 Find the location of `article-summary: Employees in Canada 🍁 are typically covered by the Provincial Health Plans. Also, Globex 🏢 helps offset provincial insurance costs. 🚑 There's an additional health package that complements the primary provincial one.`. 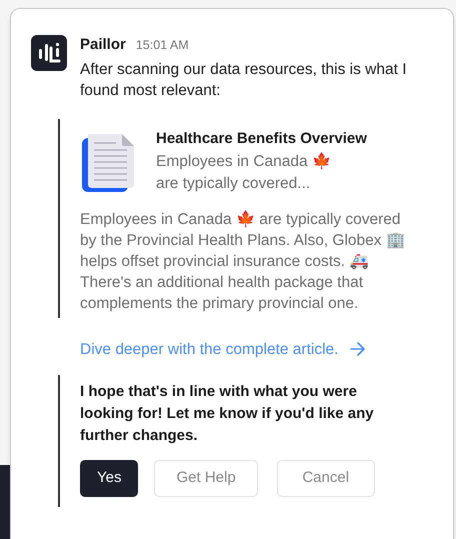

article-summary: Employees in Canada 🍁 are typically covered by the Provincial Health Plans. Also, Globex 🏢 helps offset provincial insurance costs. 🚑 There's an additional health package that complements the primary provincial one. is located at coordinates (242, 261).